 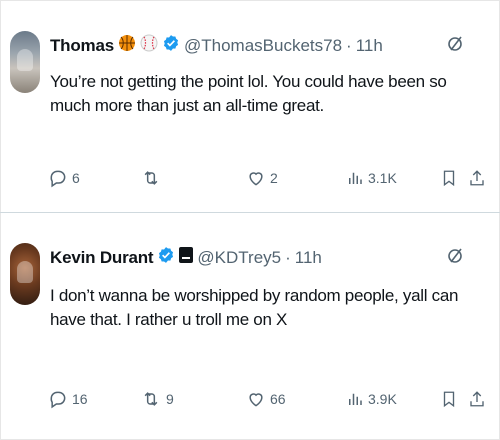 What do you see at coordinates (76, 178) in the screenshot?
I see `reply-count: 6` at bounding box center [76, 178].